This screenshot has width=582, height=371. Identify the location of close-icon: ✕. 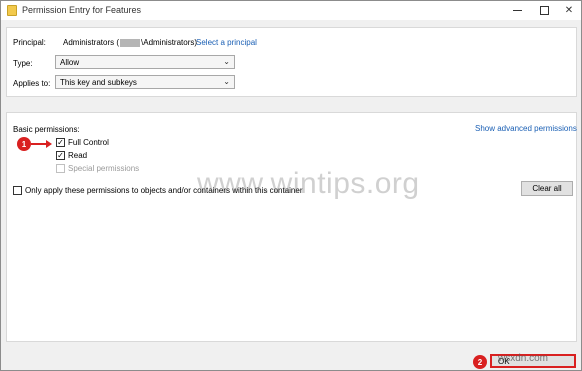
(569, 10).